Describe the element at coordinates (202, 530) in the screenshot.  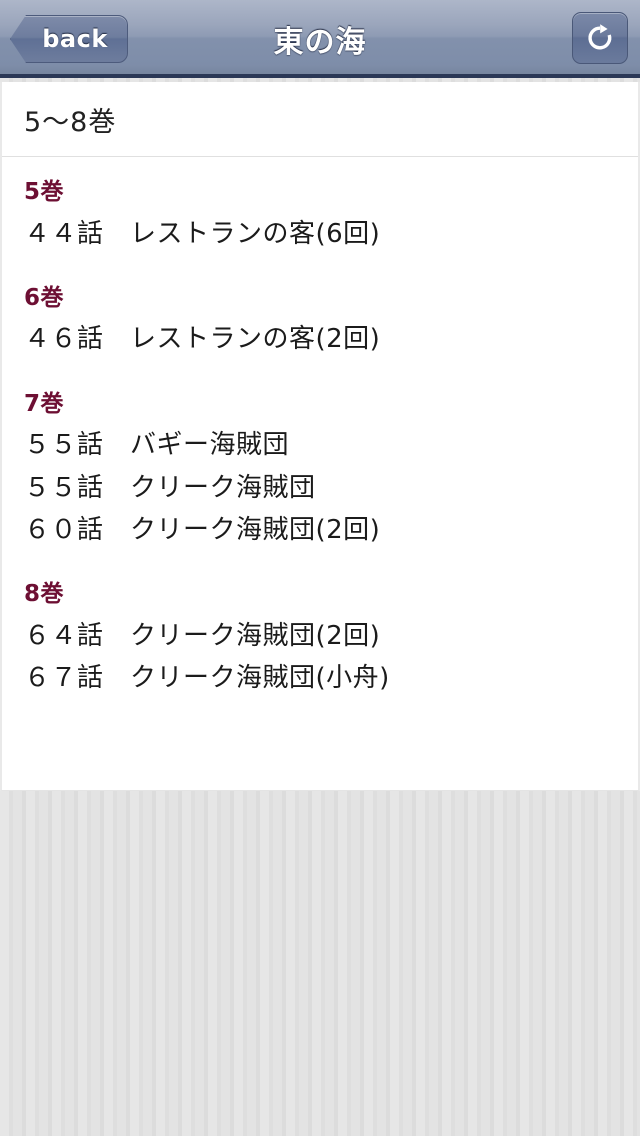
I see `episode-line: ６０話 クリーク海賊団(2回)` at that location.